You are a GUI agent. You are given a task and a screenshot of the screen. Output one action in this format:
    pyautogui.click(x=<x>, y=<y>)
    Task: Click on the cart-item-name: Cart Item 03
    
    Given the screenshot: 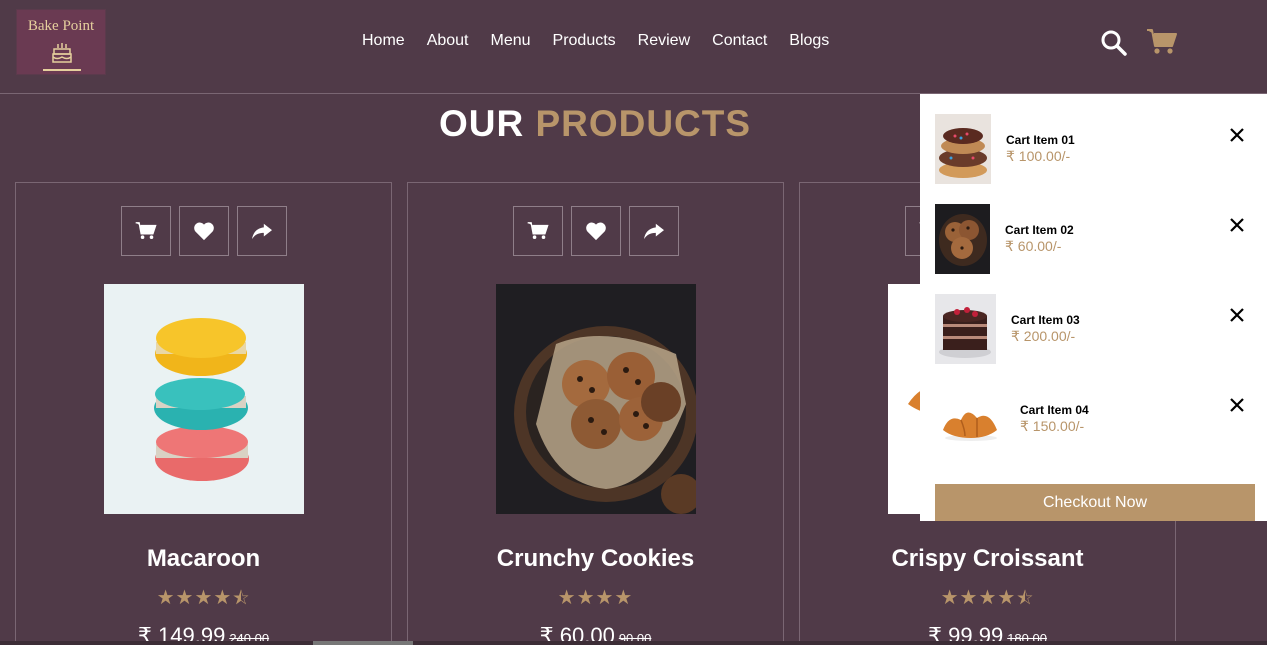 What is the action you would take?
    pyautogui.click(x=1045, y=320)
    